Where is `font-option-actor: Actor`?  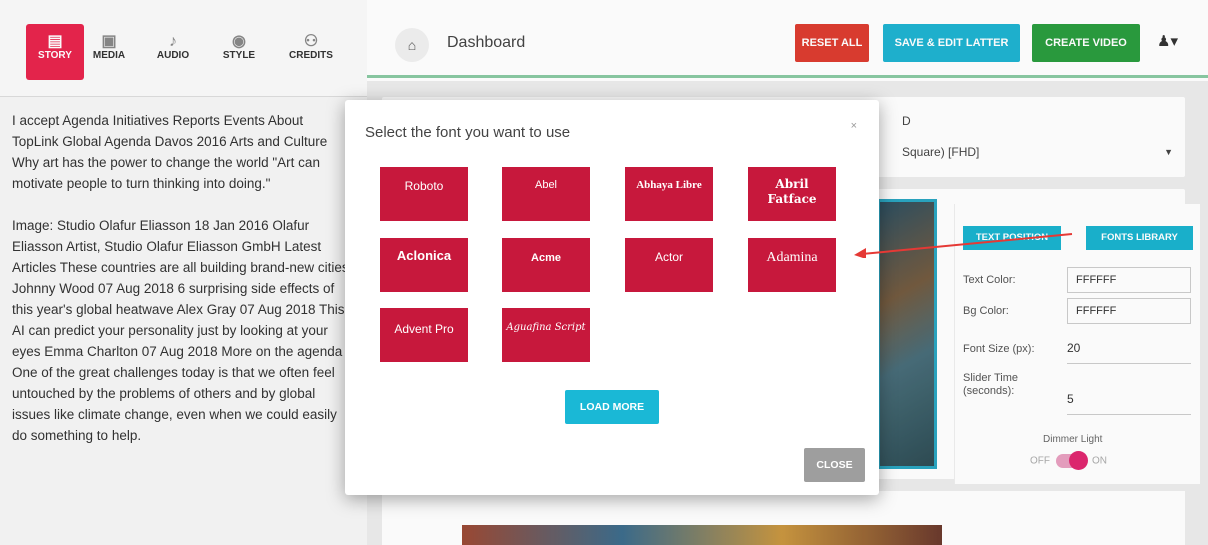 font-option-actor: Actor is located at coordinates (669, 265).